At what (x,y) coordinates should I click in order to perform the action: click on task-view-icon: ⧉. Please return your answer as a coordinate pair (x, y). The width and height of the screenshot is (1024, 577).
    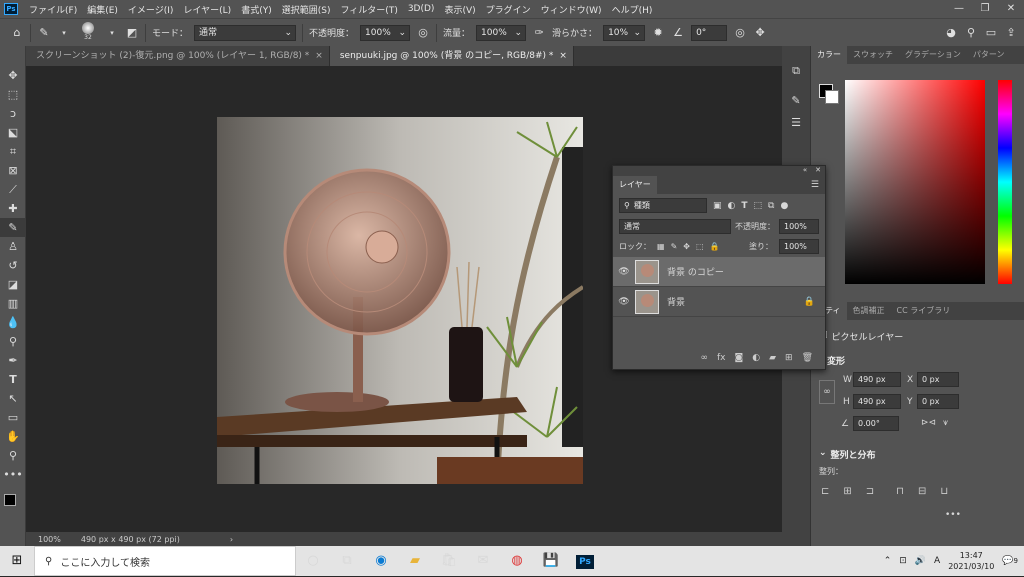
    Looking at the image, I should click on (347, 561).